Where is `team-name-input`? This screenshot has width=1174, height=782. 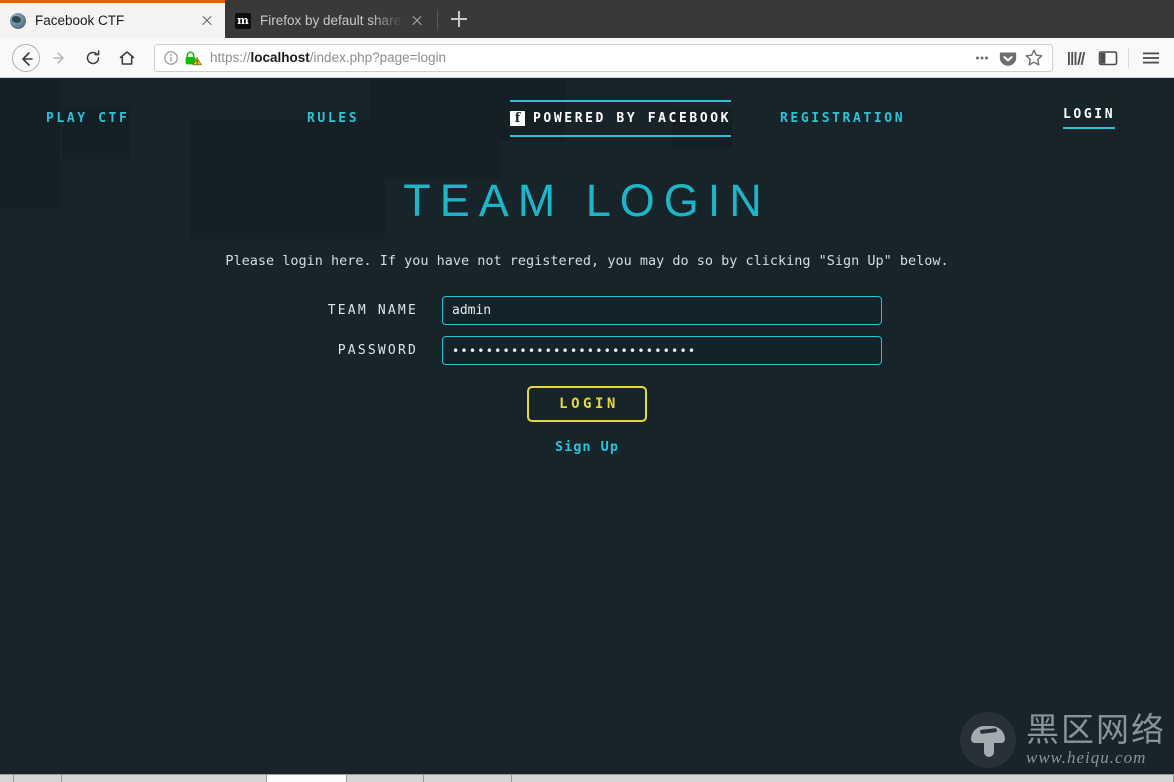 team-name-input is located at coordinates (662, 310).